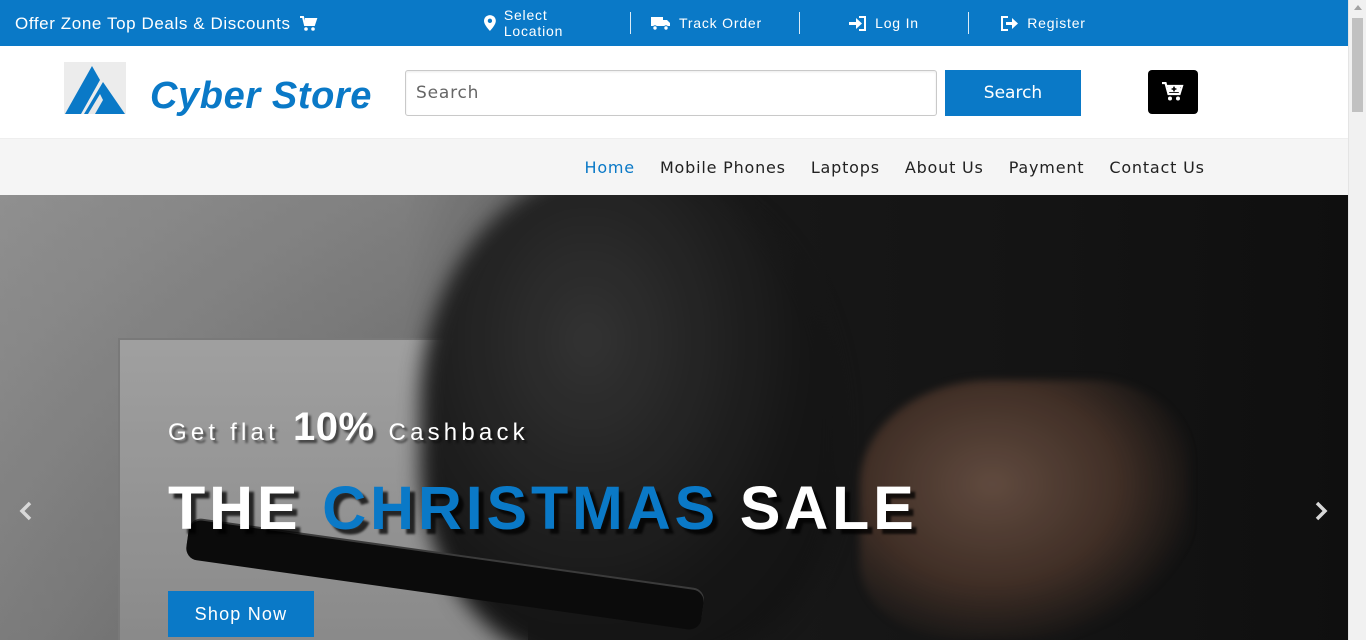 The width and height of the screenshot is (1366, 640). Describe the element at coordinates (1056, 23) in the screenshot. I see `register-label: Register` at that location.